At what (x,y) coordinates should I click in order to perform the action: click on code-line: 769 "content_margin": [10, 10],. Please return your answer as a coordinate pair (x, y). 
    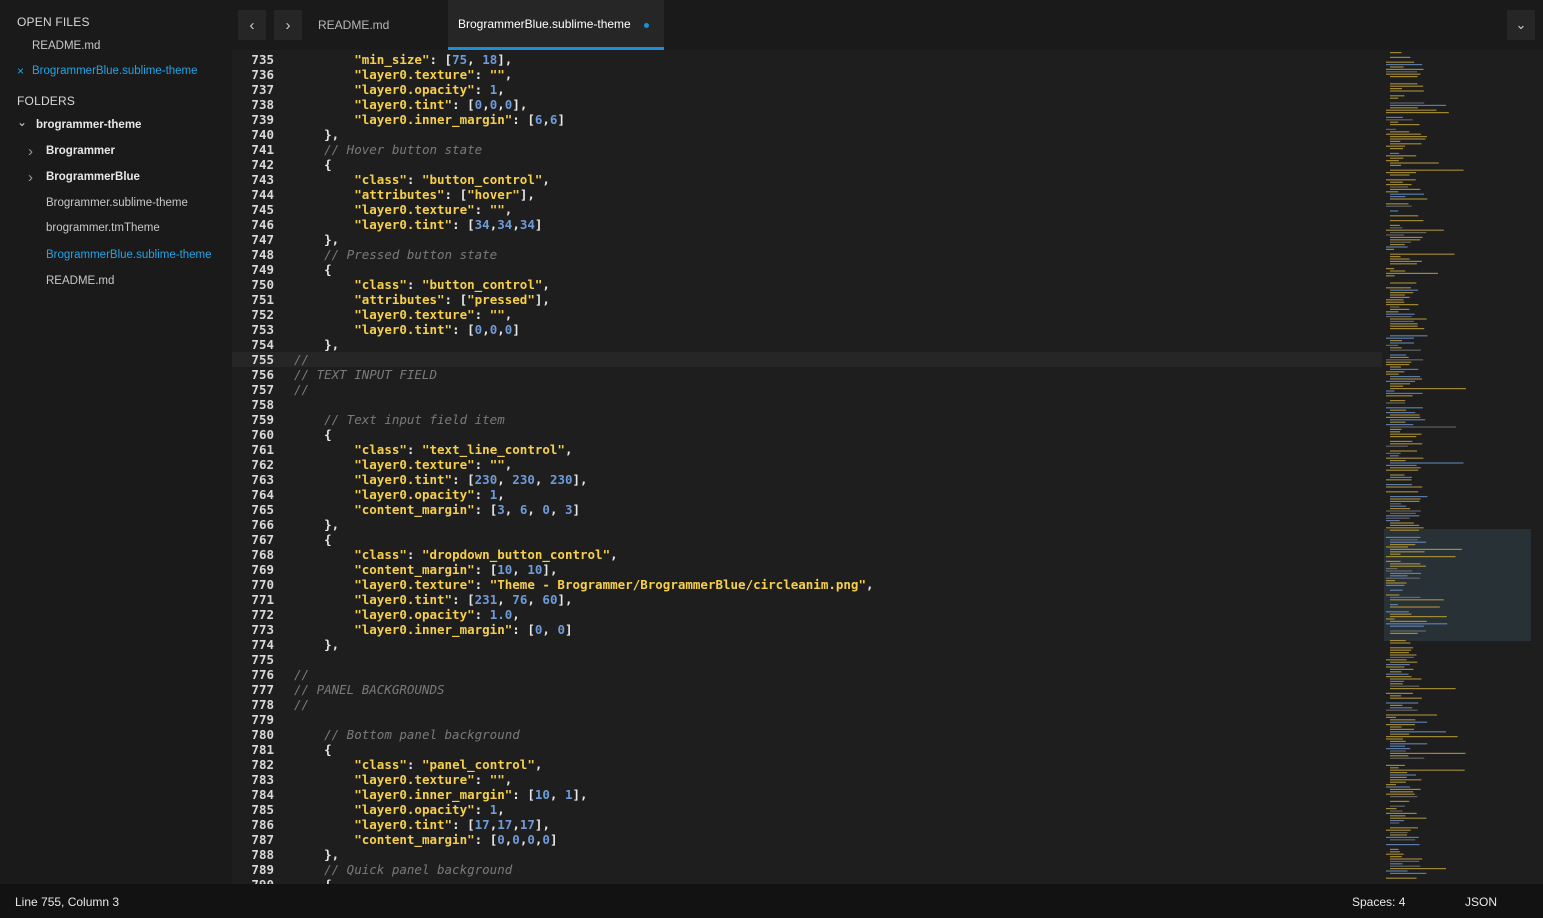
    Looking at the image, I should click on (807, 569).